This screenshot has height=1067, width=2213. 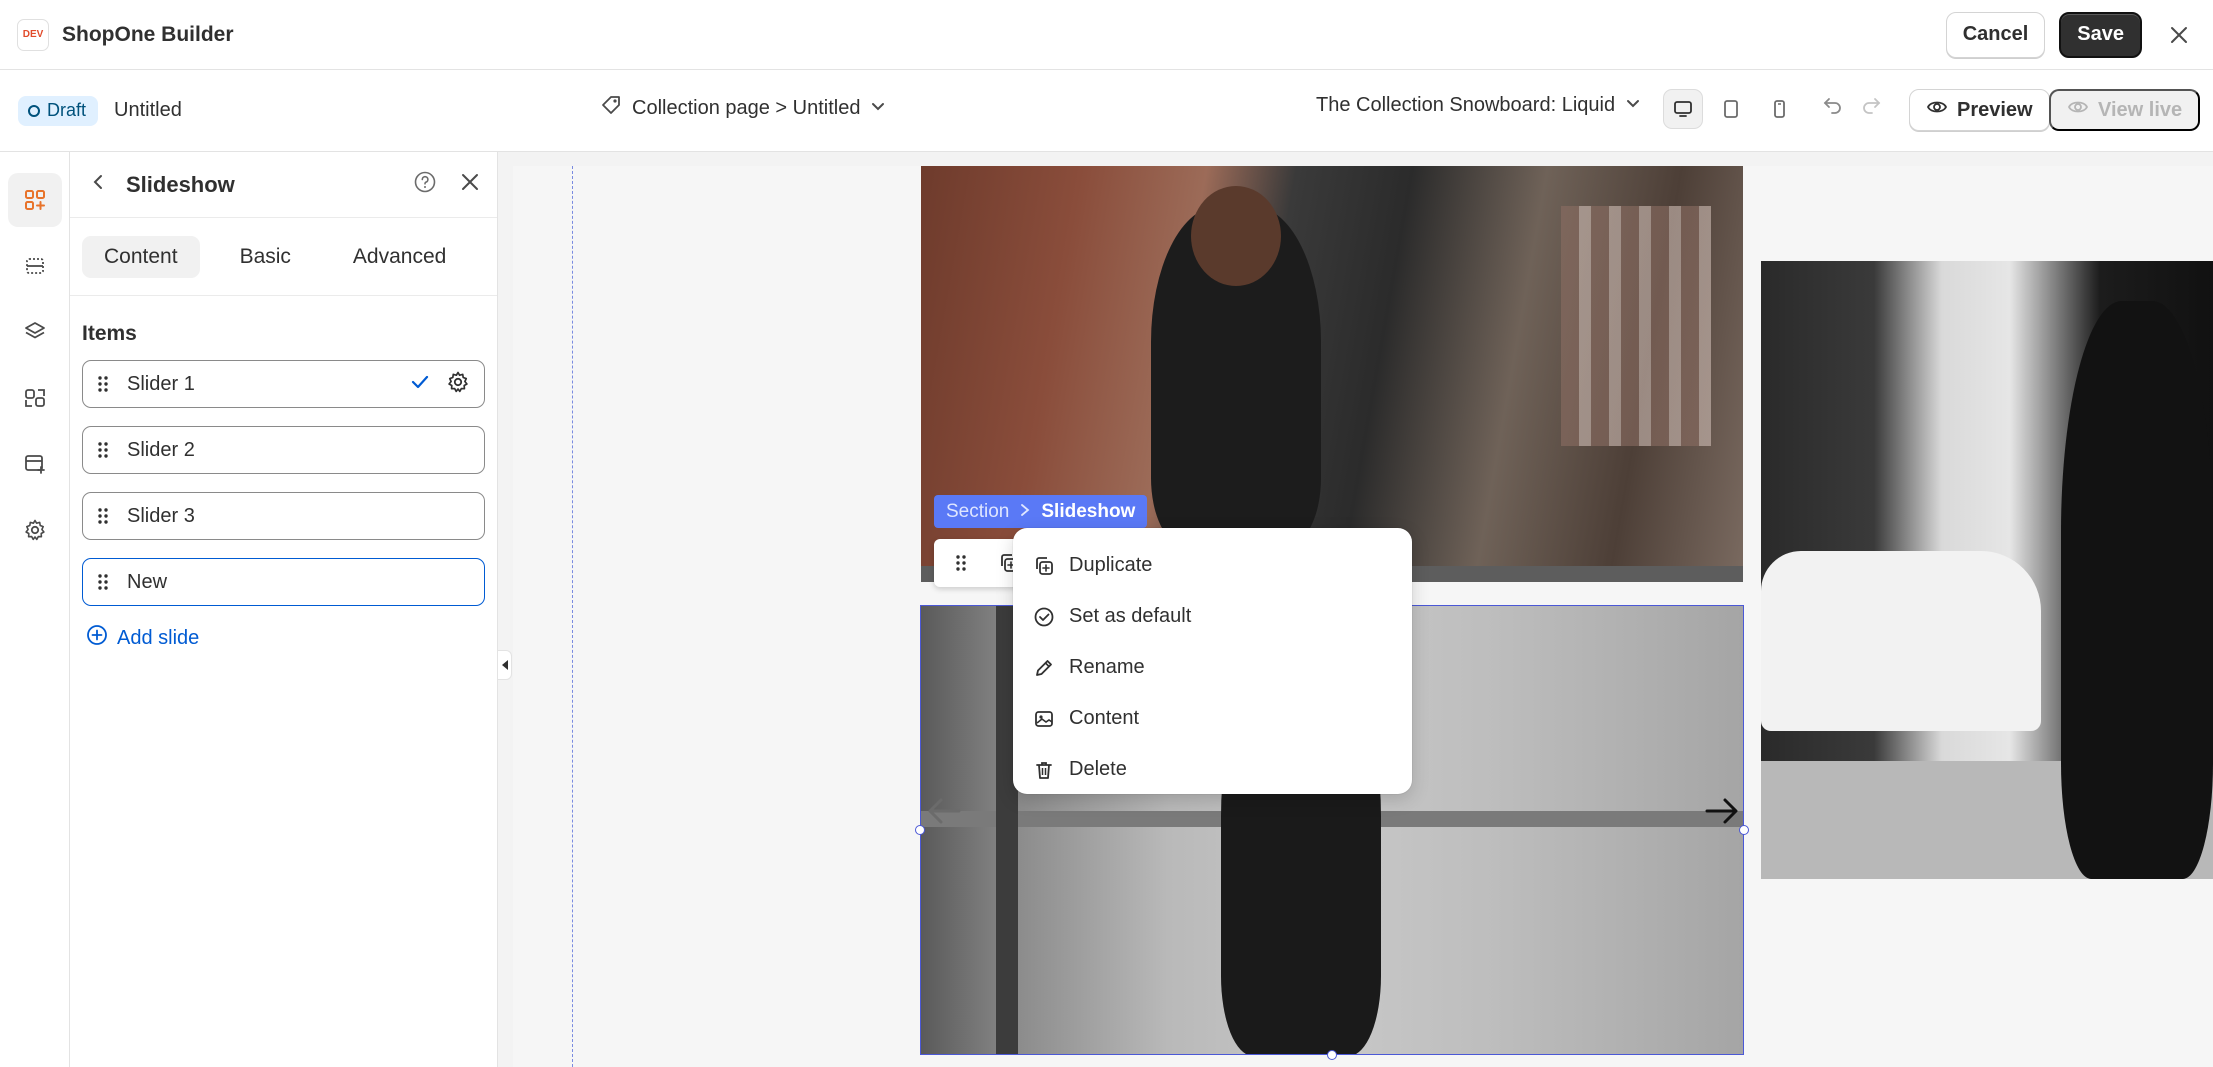 What do you see at coordinates (1098, 769) in the screenshot?
I see `menu-item-label: Delete` at bounding box center [1098, 769].